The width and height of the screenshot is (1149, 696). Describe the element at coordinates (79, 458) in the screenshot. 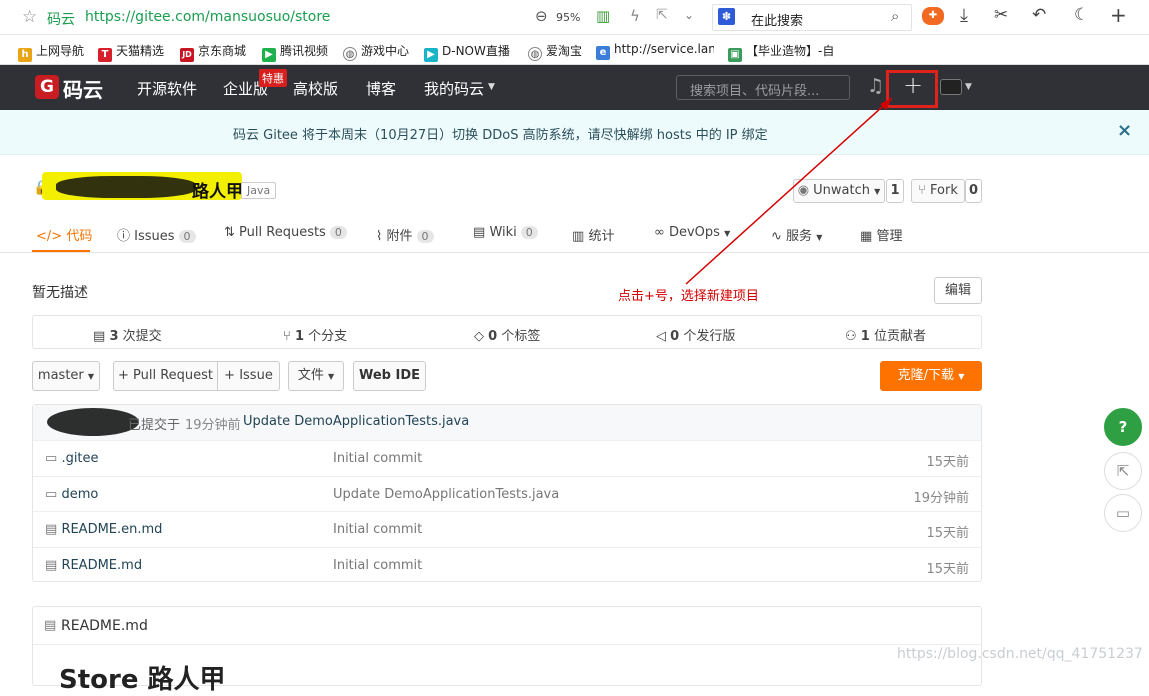

I see `file-name: .gitee` at that location.